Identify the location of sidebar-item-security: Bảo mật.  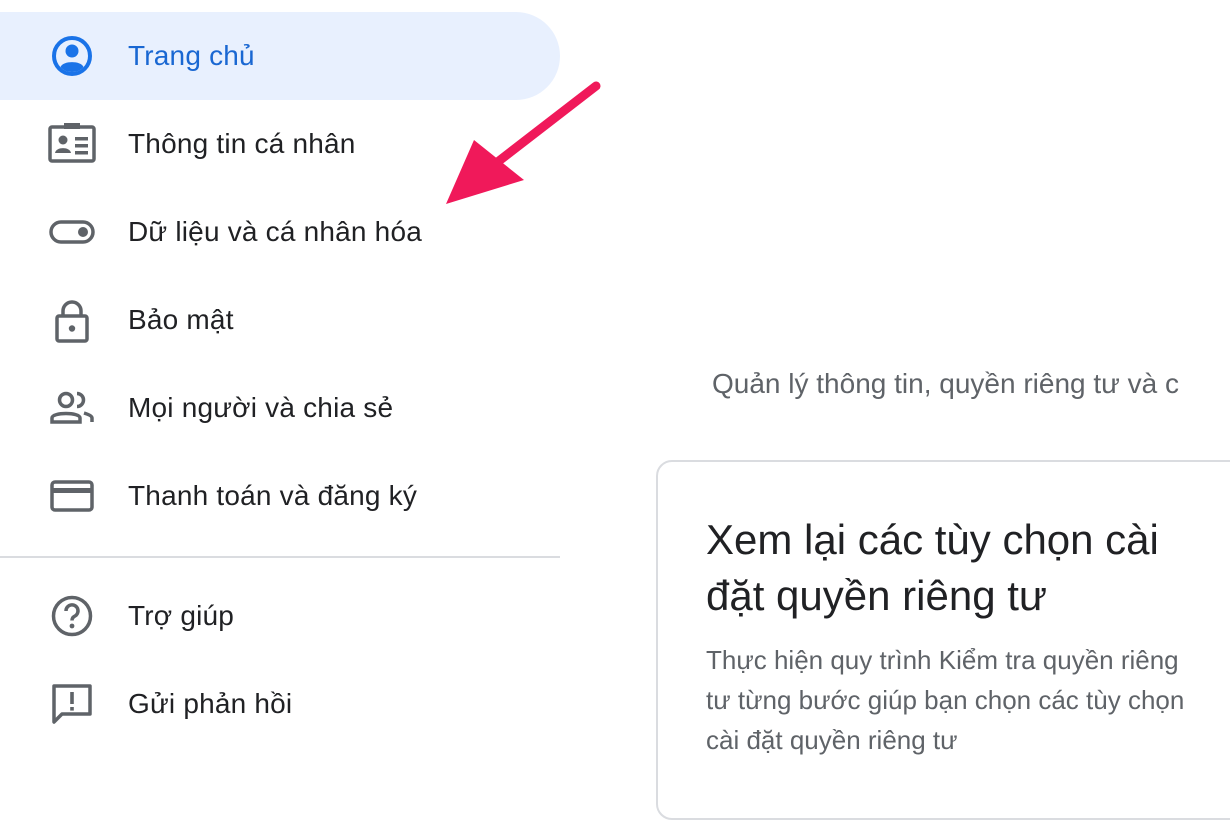
(280, 320).